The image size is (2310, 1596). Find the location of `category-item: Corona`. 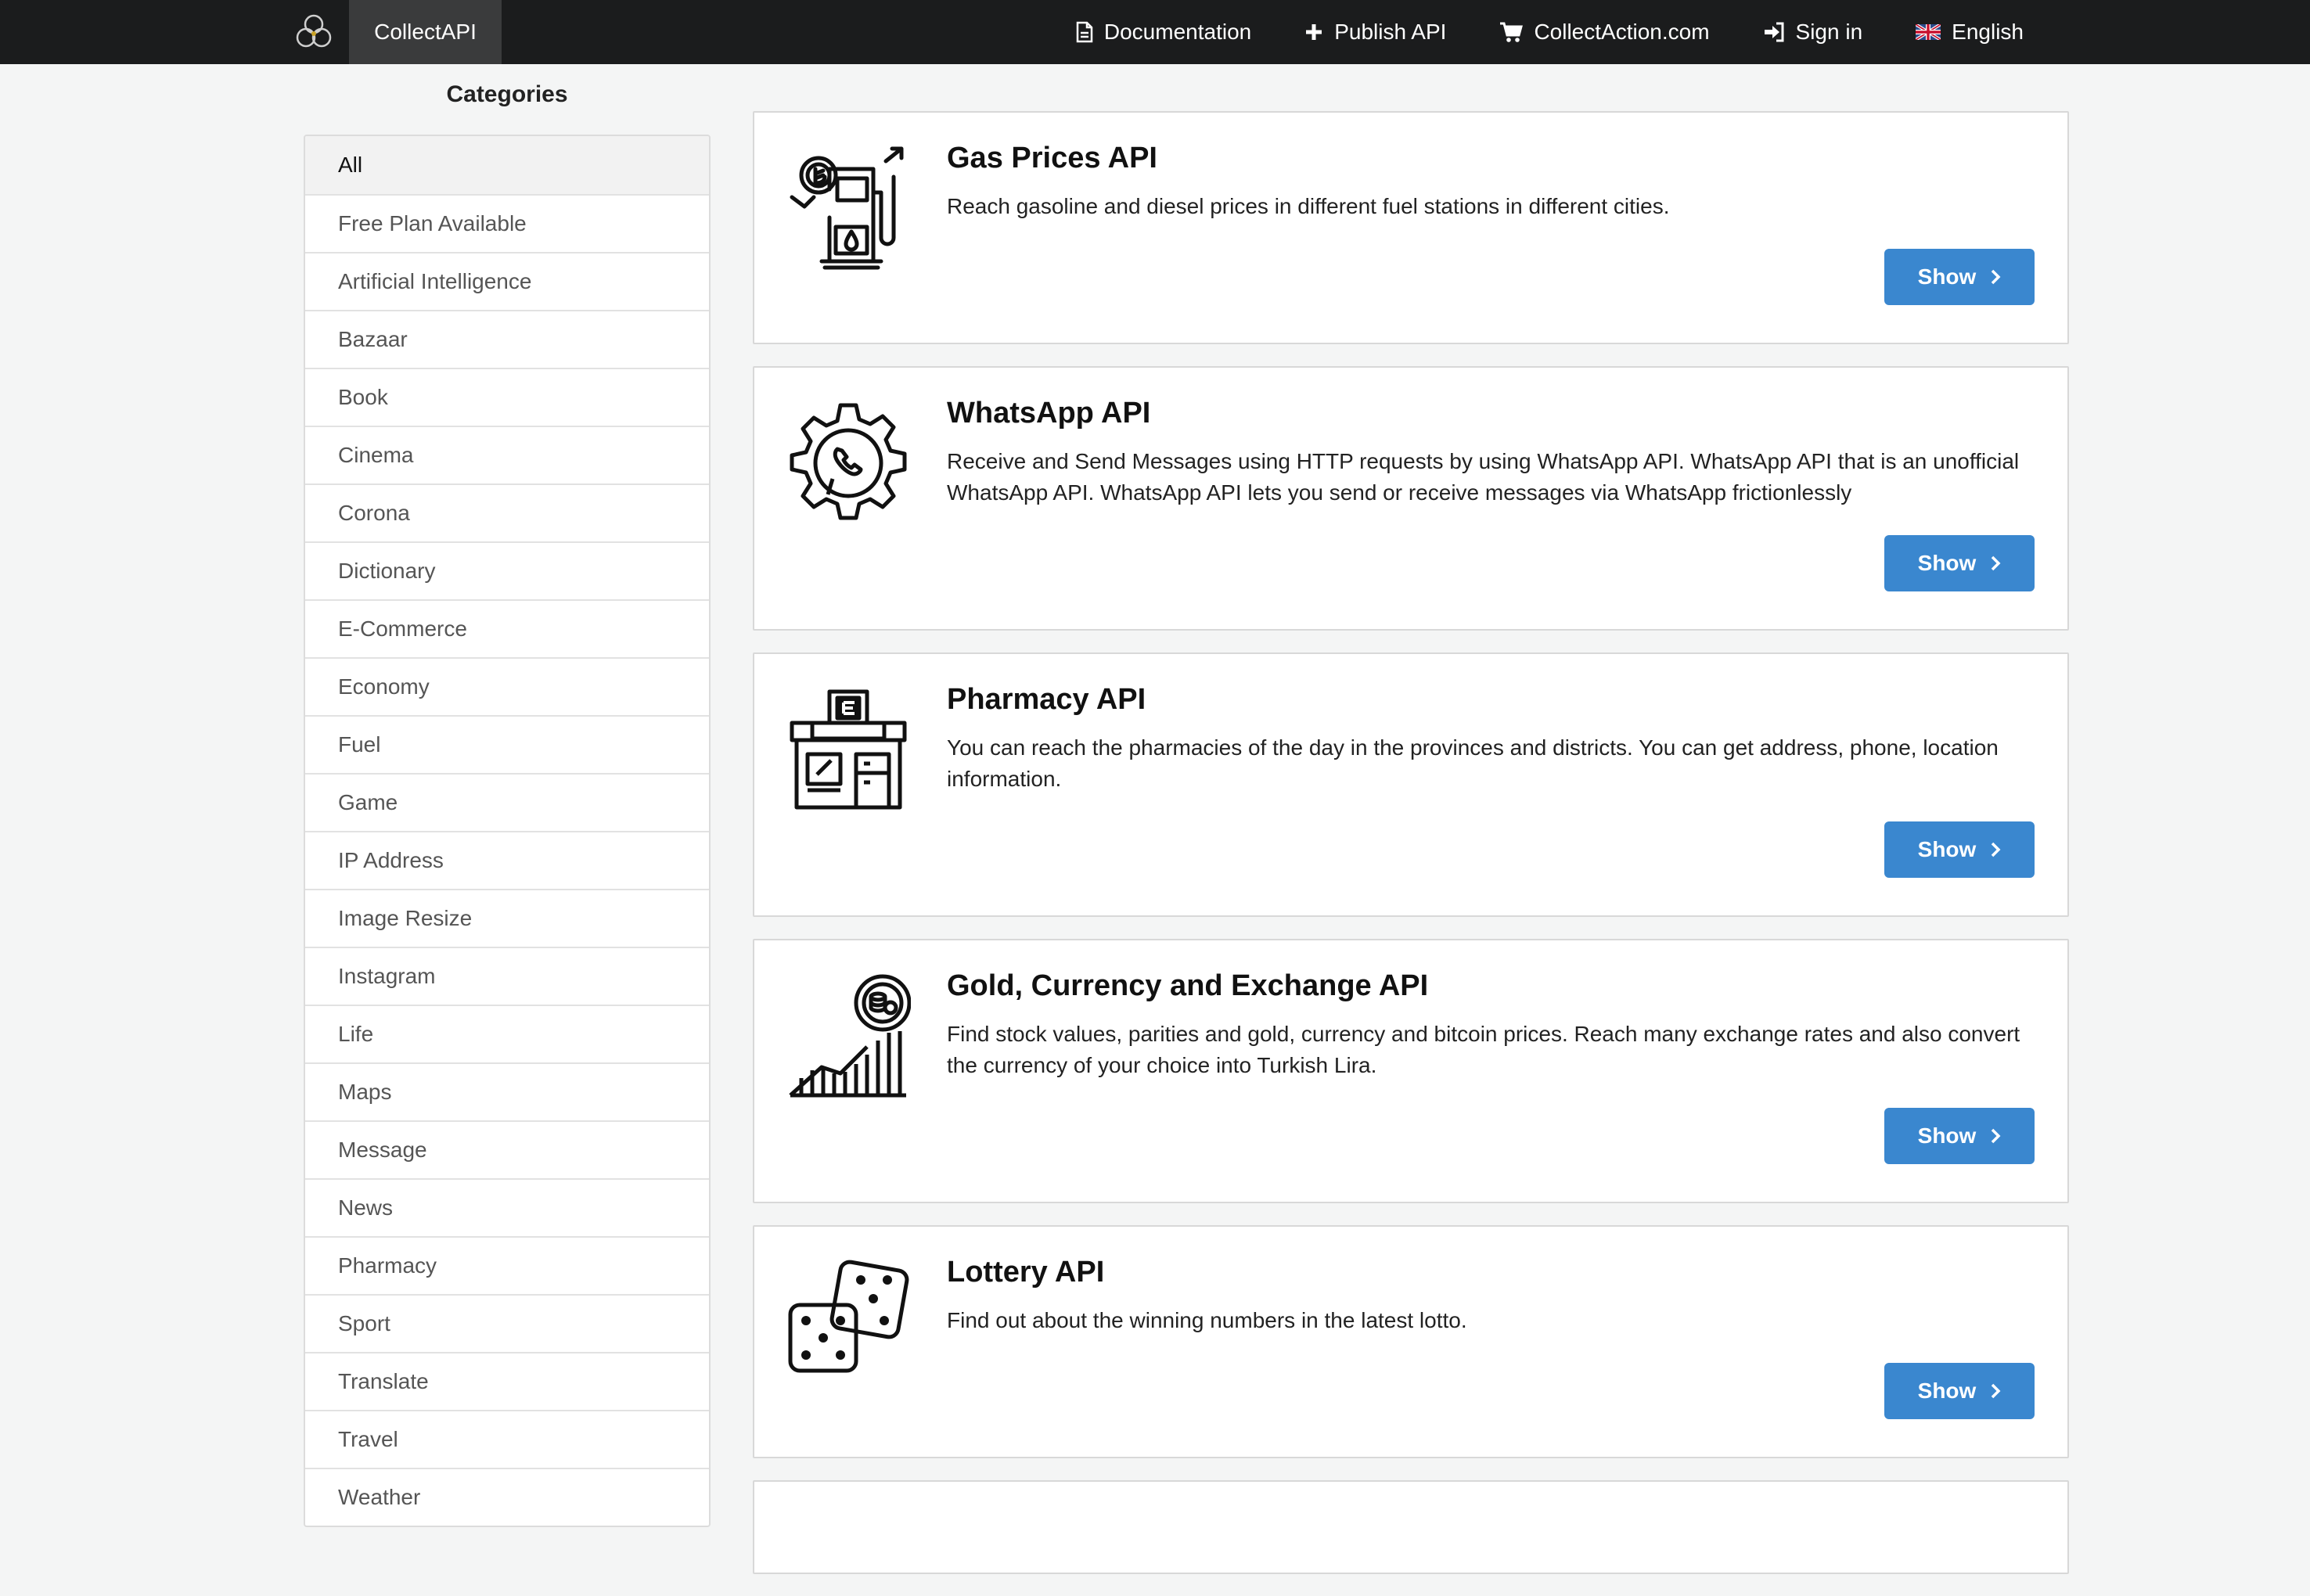

category-item: Corona is located at coordinates (507, 512).